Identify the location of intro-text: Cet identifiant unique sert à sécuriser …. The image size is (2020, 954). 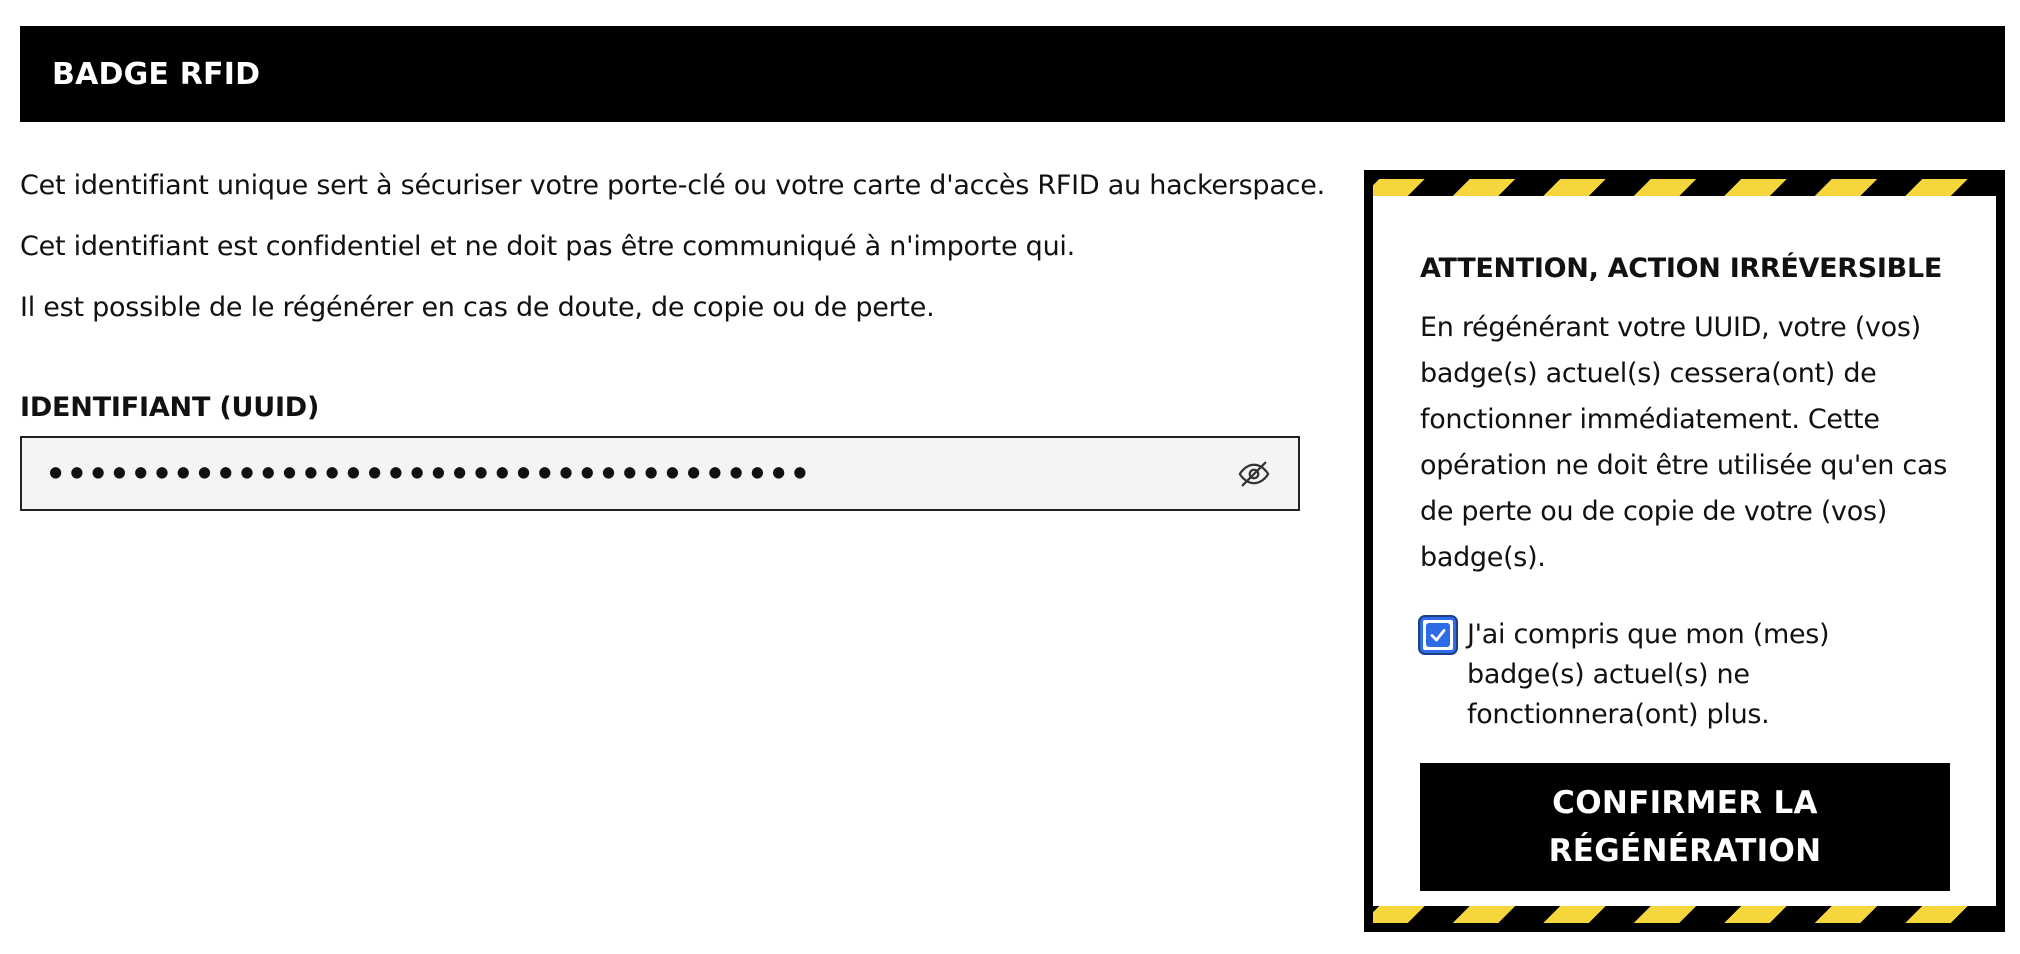
(672, 259).